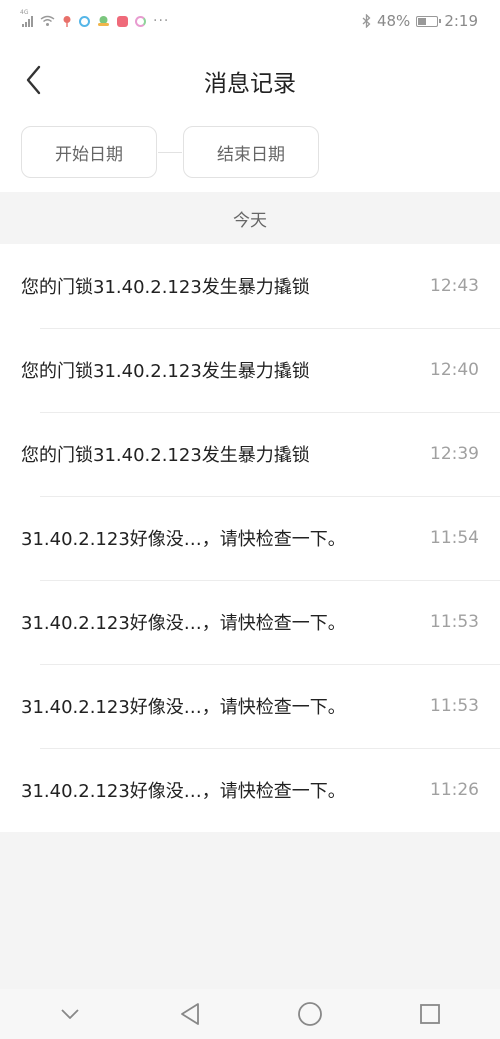  I want to click on circle-home-icon, so click(310, 1014).